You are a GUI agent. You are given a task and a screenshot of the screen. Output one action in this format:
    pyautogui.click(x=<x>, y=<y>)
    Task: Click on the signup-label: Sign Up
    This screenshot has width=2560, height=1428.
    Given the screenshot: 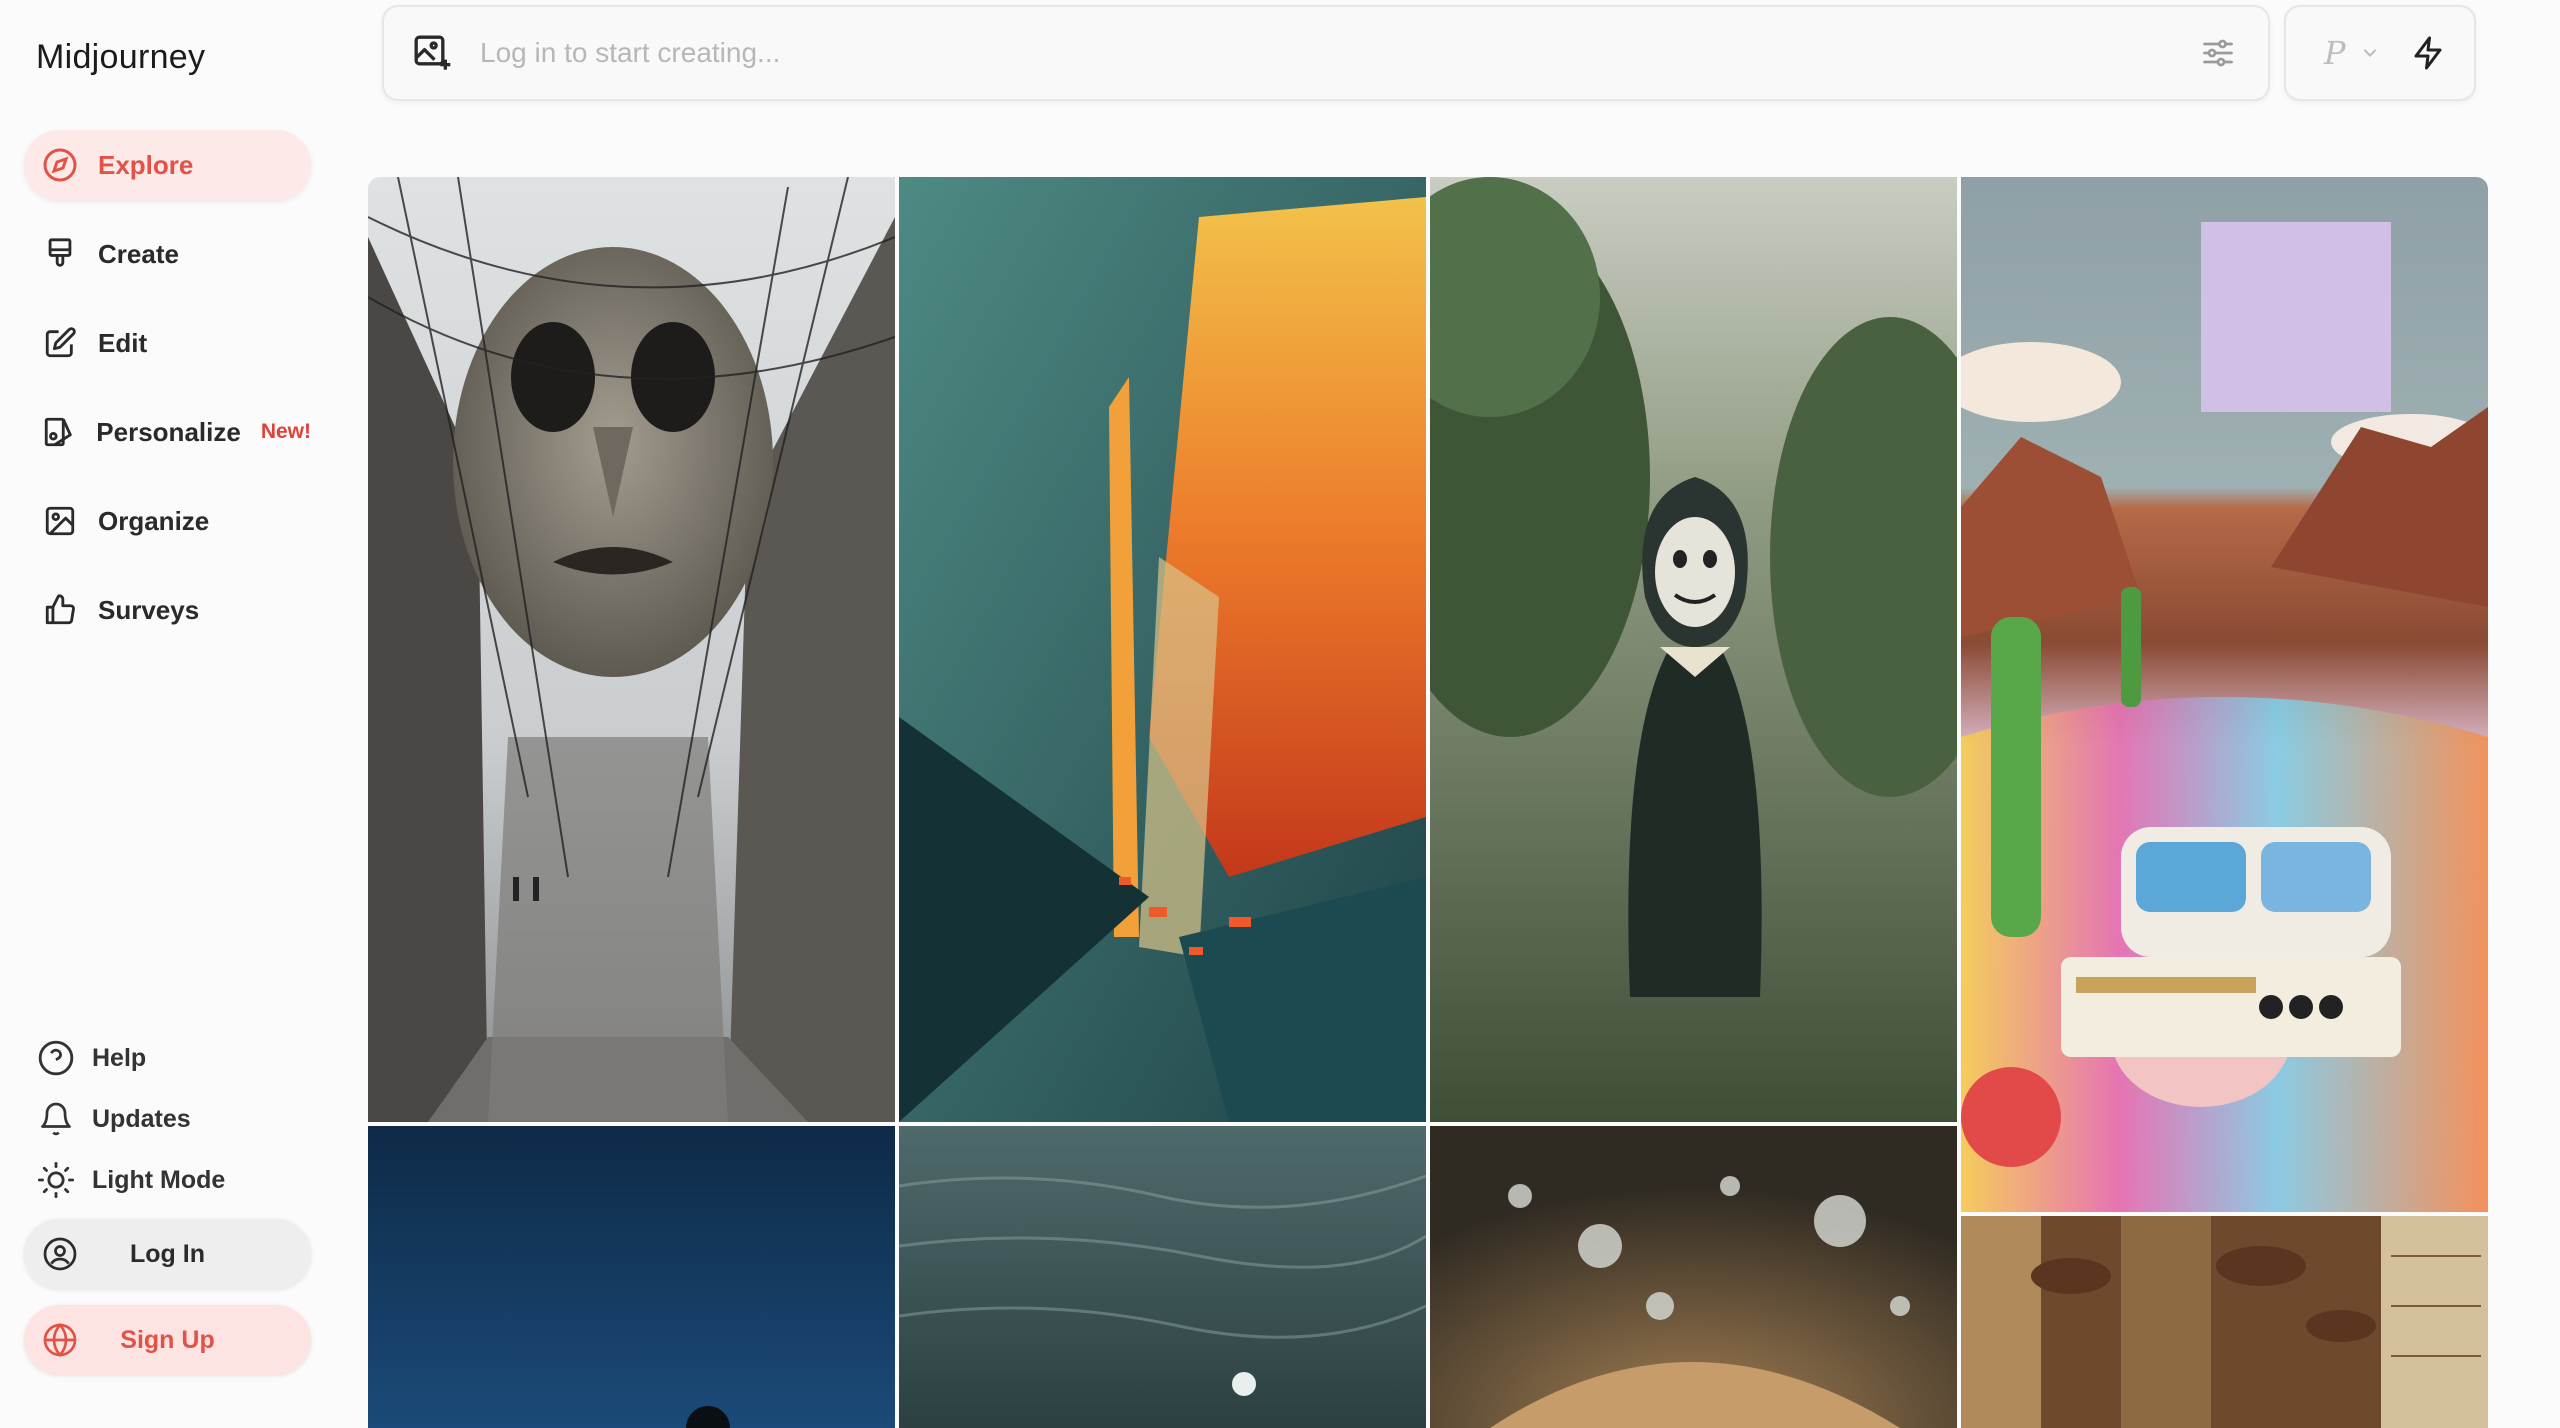 What is the action you would take?
    pyautogui.click(x=167, y=1339)
    